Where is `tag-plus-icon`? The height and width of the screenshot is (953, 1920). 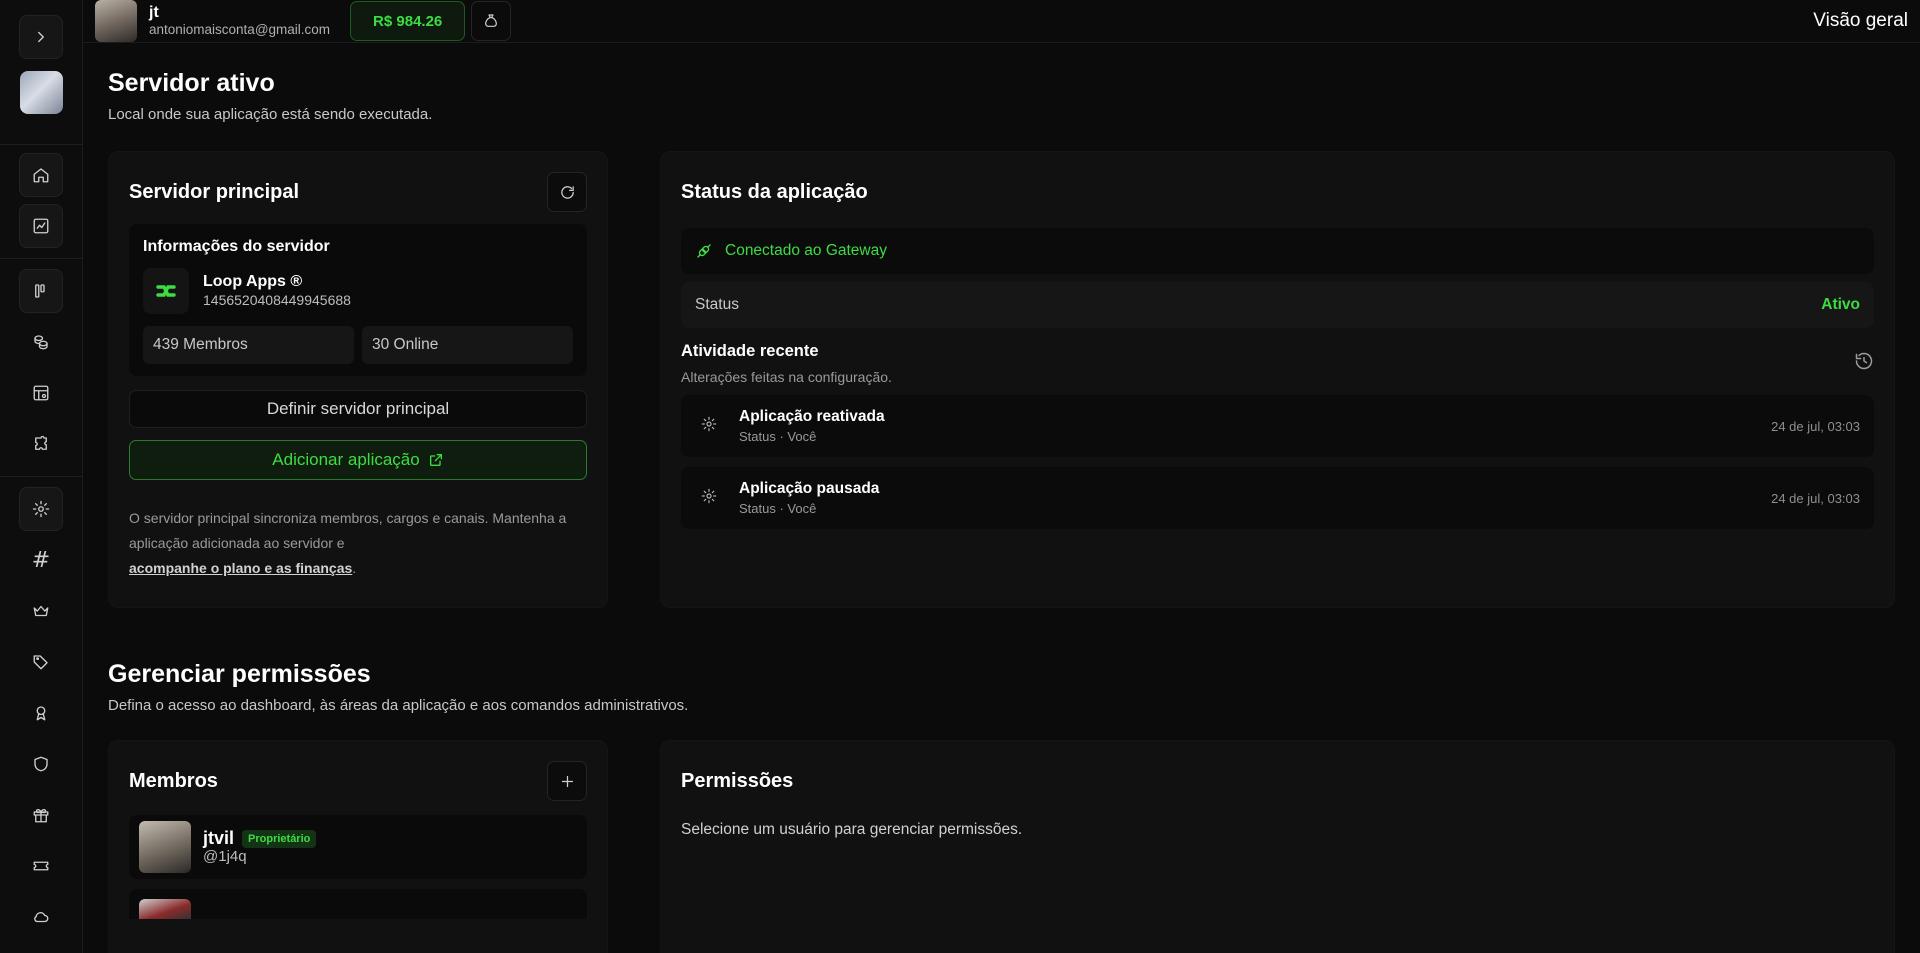
tag-plus-icon is located at coordinates (40, 662).